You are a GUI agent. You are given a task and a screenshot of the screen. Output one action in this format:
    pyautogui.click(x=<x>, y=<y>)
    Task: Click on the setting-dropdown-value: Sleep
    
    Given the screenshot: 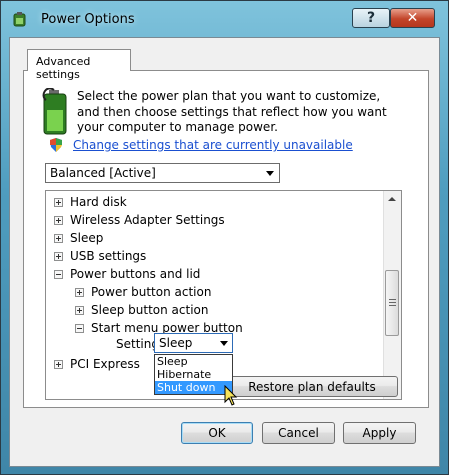 What is the action you would take?
    pyautogui.click(x=176, y=343)
    